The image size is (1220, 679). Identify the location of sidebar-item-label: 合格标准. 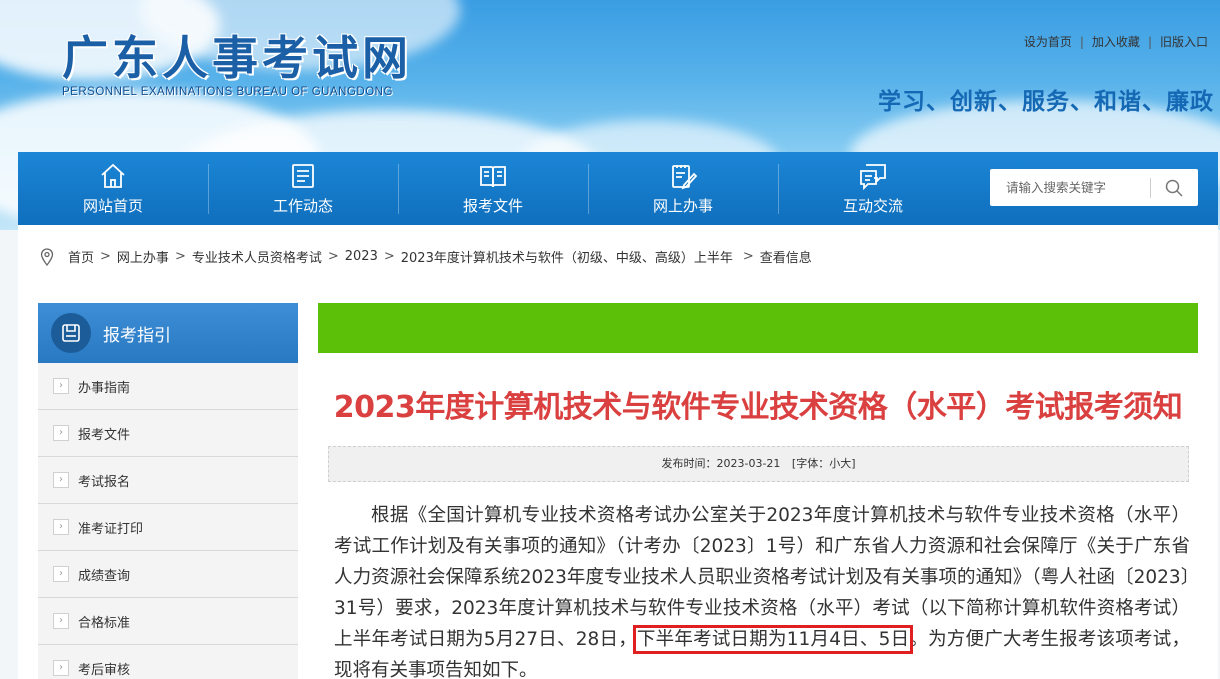
(104, 623).